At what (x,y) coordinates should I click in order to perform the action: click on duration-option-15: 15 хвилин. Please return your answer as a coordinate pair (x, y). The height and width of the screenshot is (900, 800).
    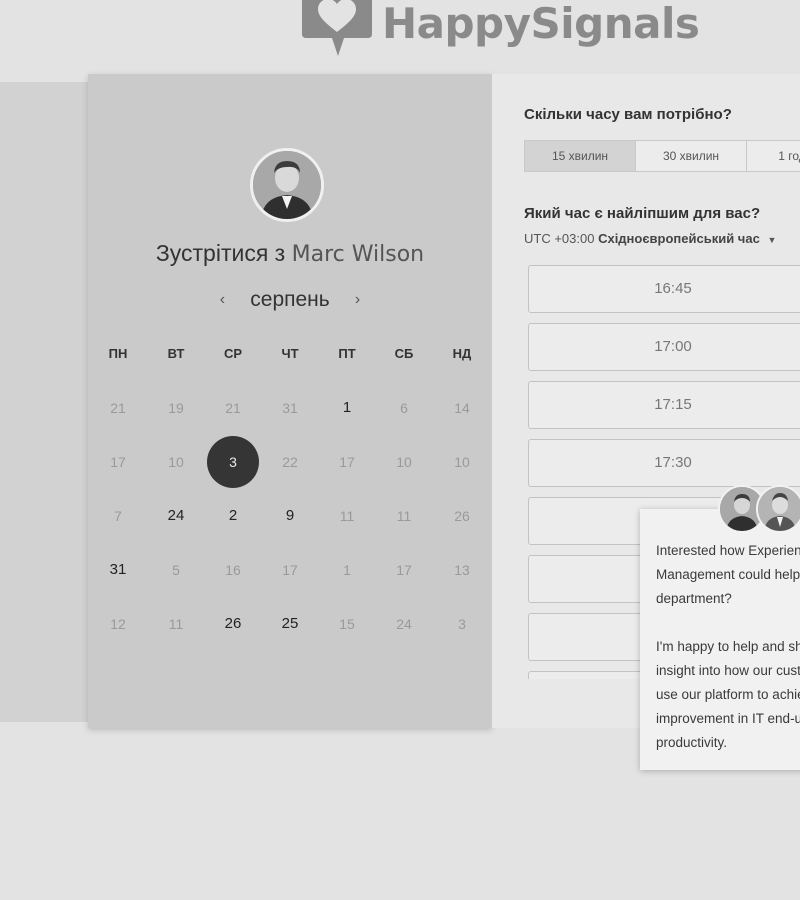
    Looking at the image, I should click on (580, 156).